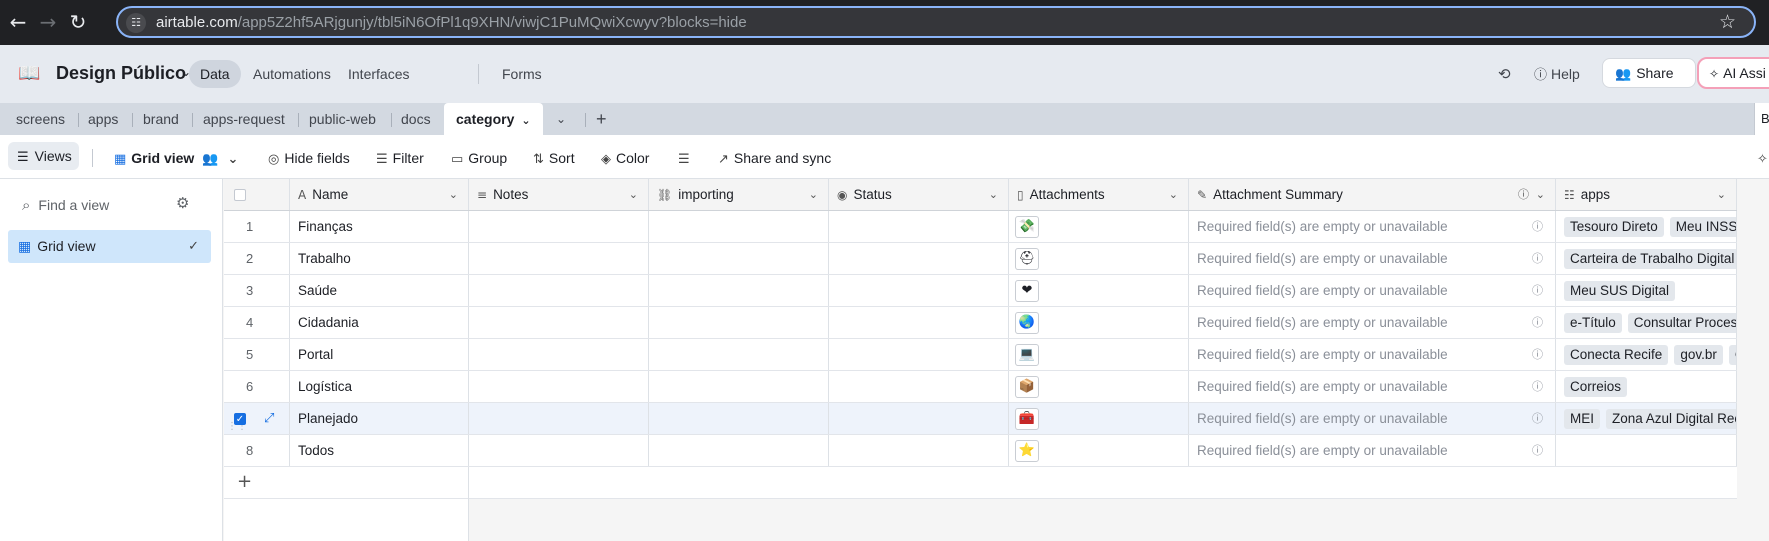 The height and width of the screenshot is (541, 1769). What do you see at coordinates (561, 119) in the screenshot?
I see `all-tables-chevron-icon: ⌄` at bounding box center [561, 119].